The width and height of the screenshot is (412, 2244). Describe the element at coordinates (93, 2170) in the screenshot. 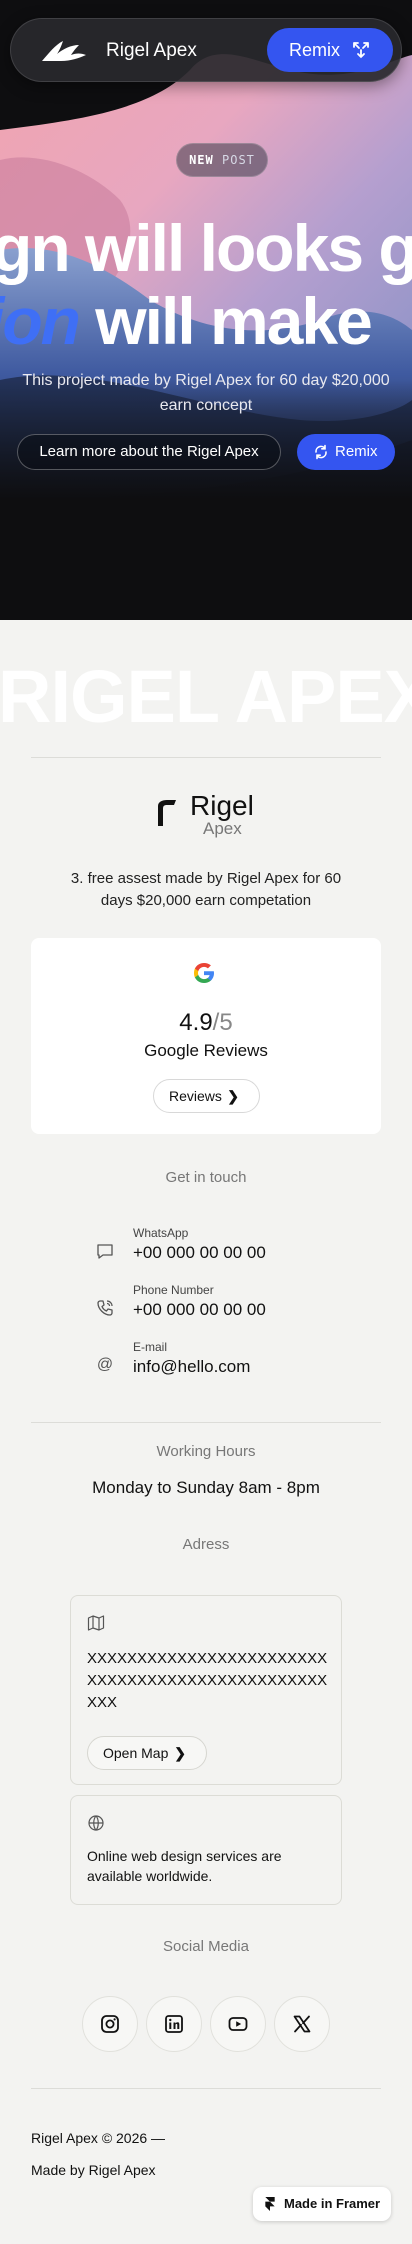

I see `footer-made-by: Made by Rigel Apex` at that location.